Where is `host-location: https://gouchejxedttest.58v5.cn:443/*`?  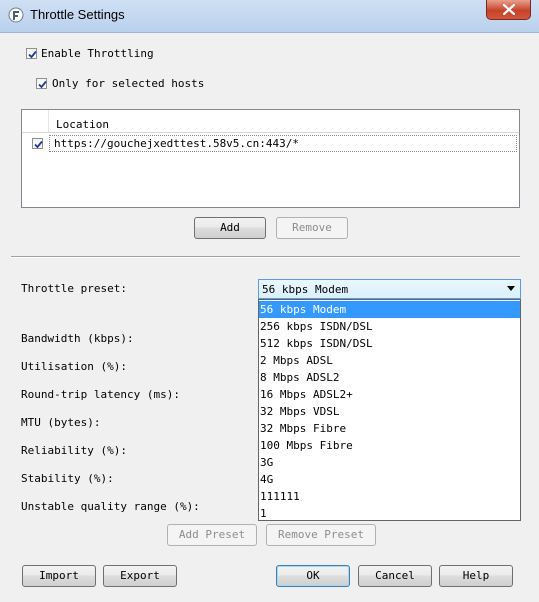
host-location: https://gouchejxedttest.58v5.cn:443/* is located at coordinates (176, 143).